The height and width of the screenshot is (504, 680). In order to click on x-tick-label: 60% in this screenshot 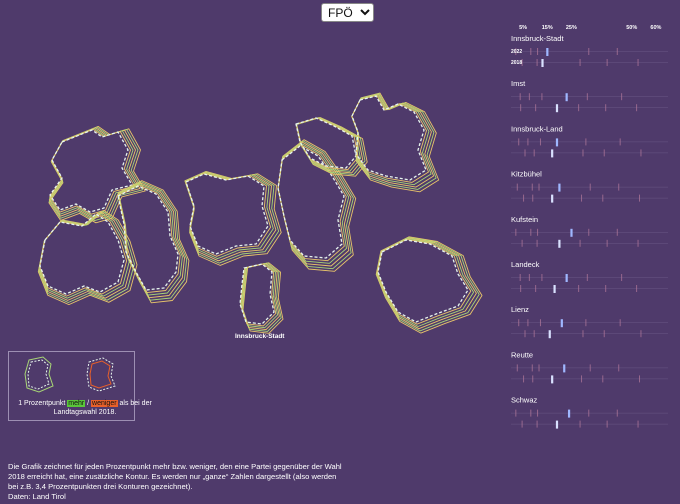, I will do `click(655, 28)`.